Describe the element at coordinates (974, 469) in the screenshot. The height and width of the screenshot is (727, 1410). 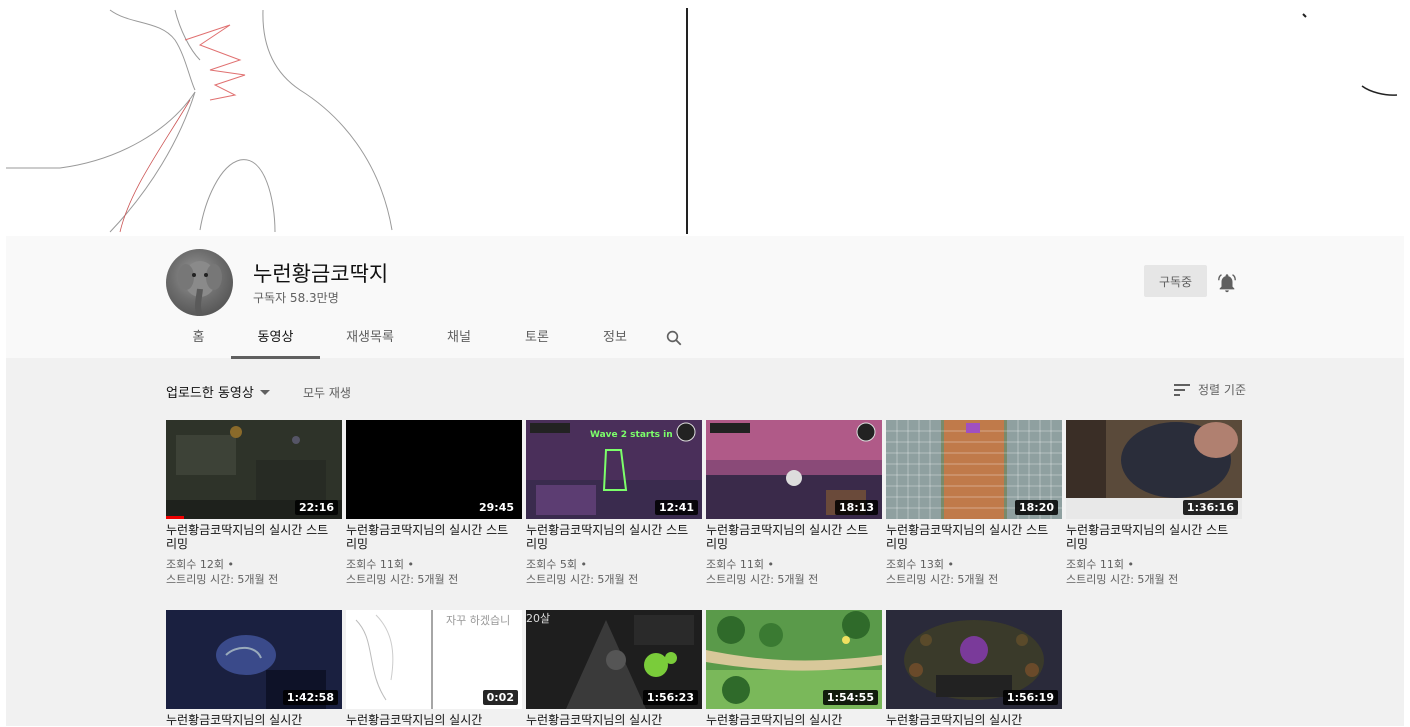
I see `video-thumbnail: 18:20` at that location.